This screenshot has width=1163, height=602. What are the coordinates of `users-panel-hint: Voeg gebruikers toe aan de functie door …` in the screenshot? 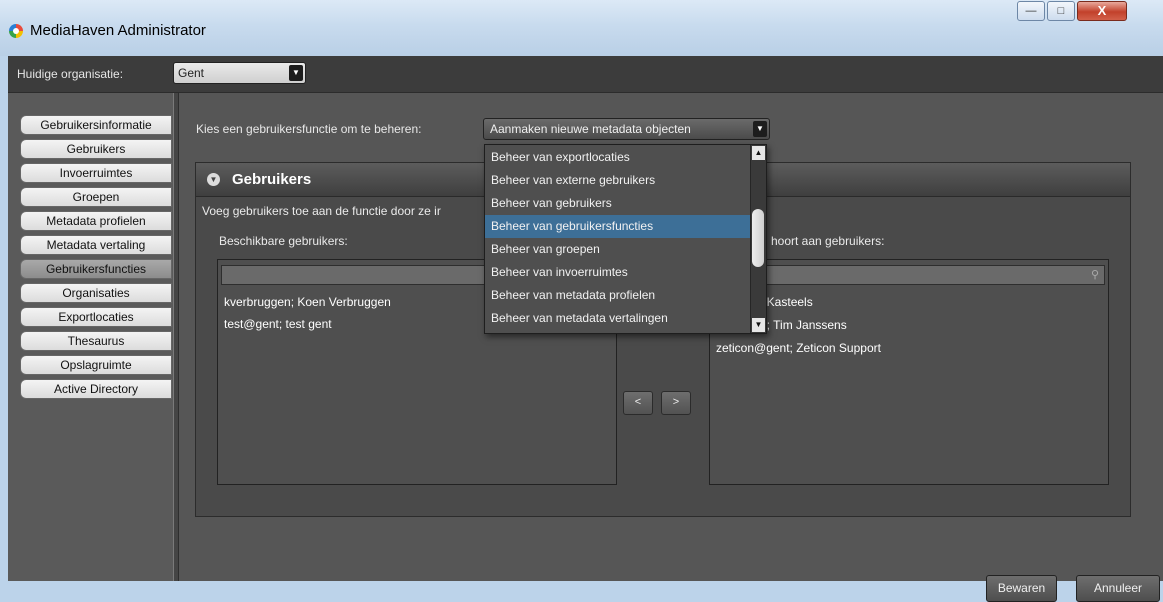 It's located at (321, 211).